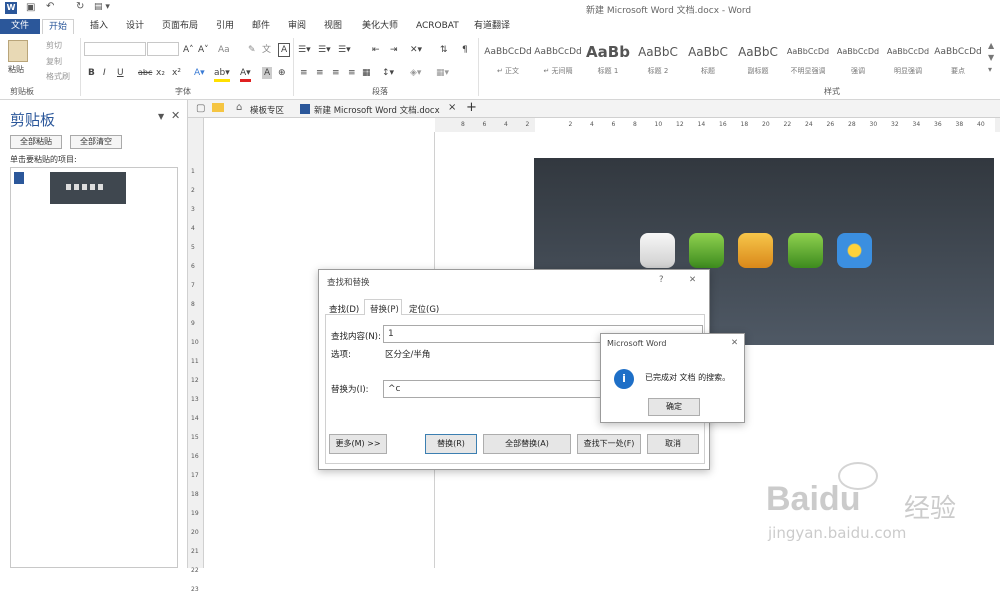  I want to click on style-item: AaBbC 副标题, so click(758, 59).